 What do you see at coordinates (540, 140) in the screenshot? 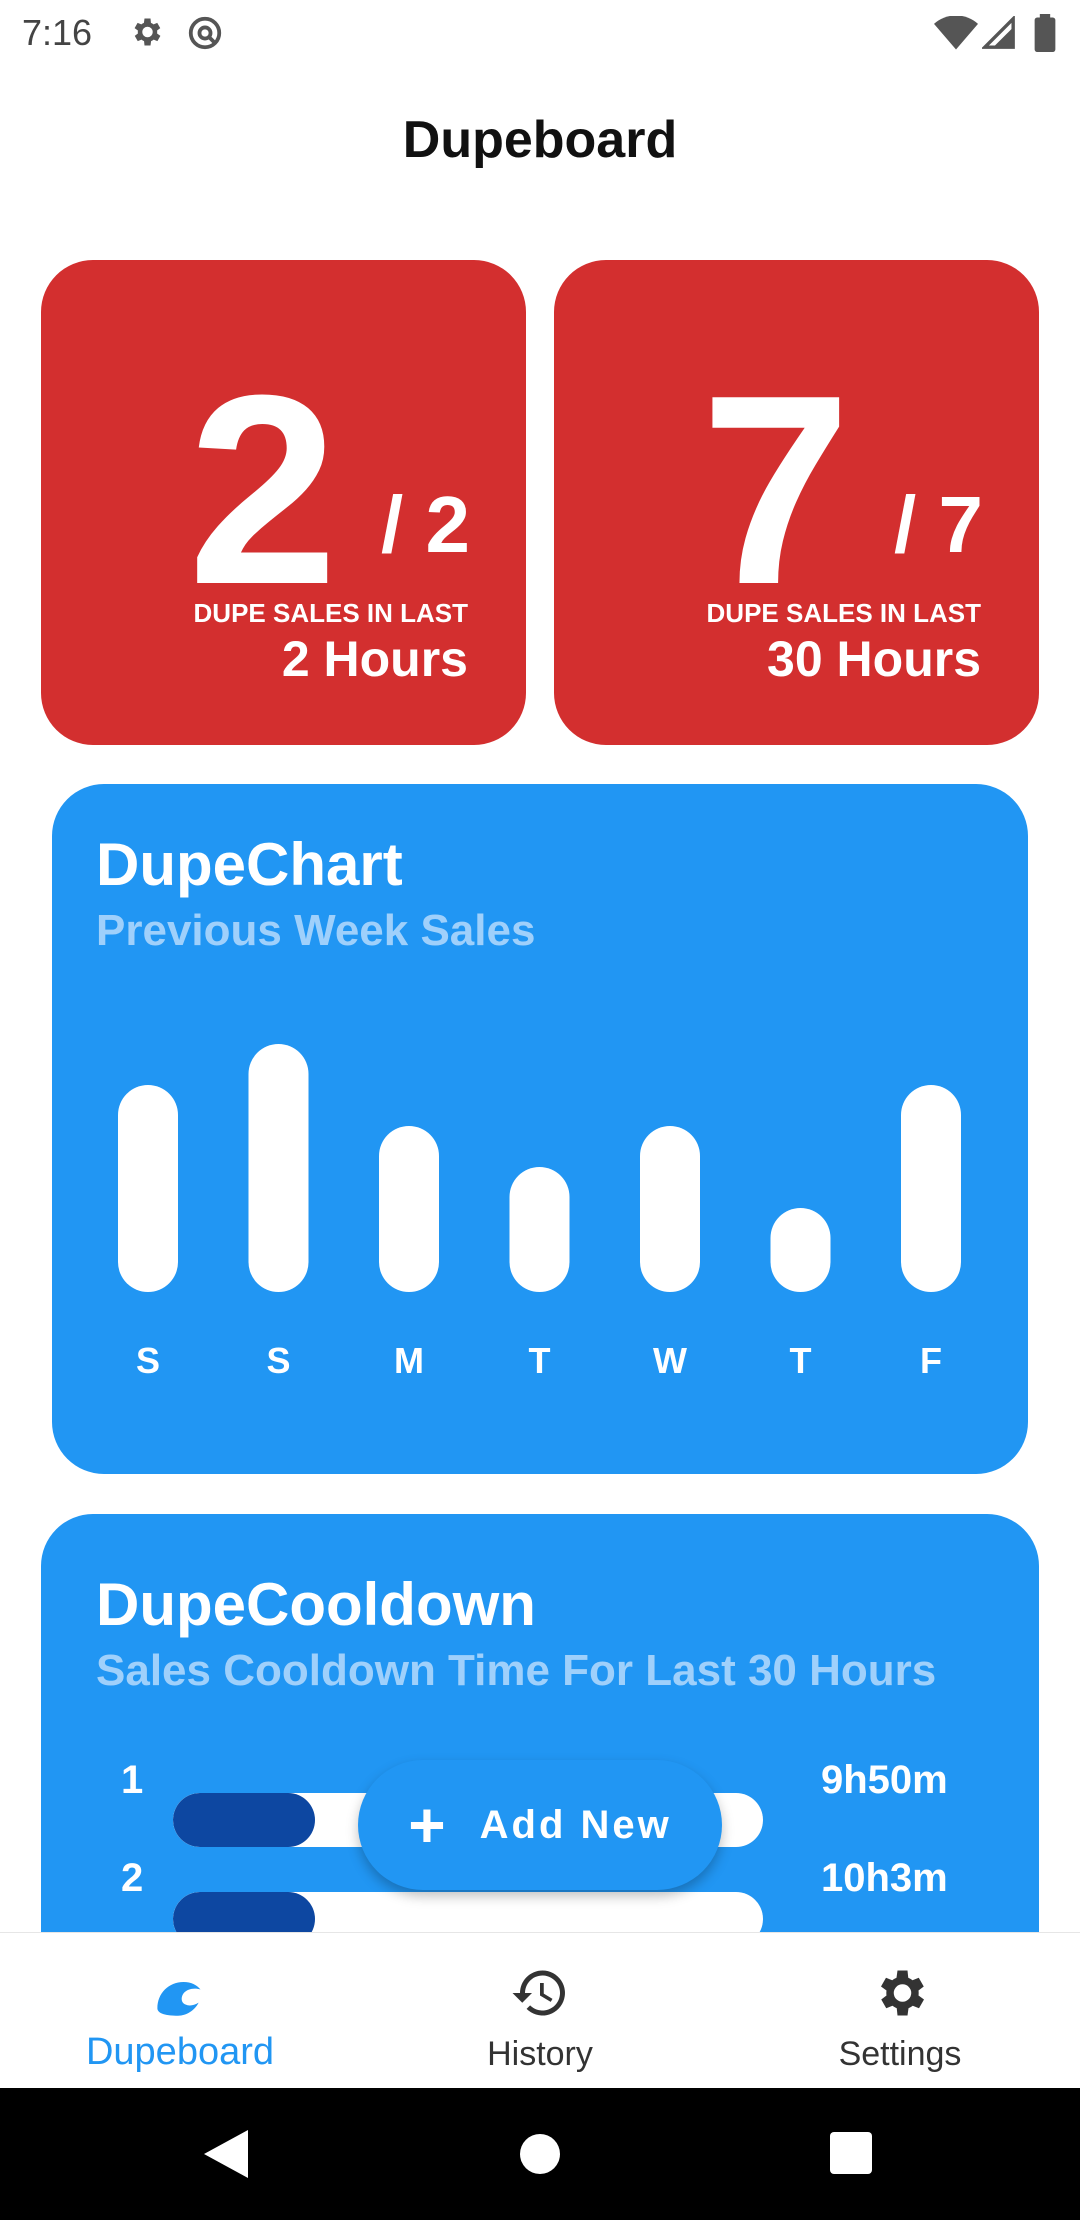
I see `page-title: Dupeboard` at bounding box center [540, 140].